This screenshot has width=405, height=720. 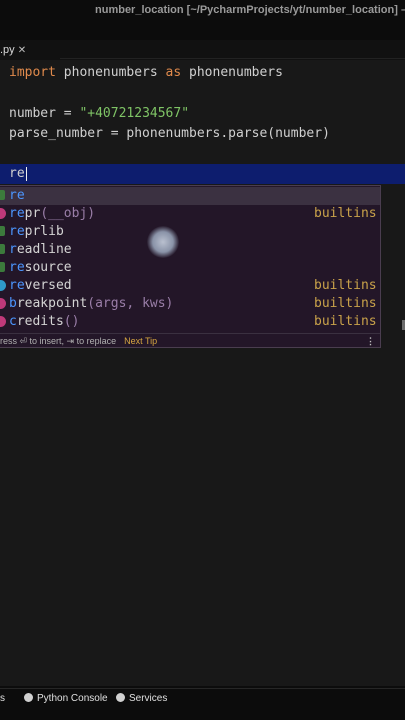 I want to click on code-line-1: import phonenumbers as phonenumbers, so click(x=146, y=73).